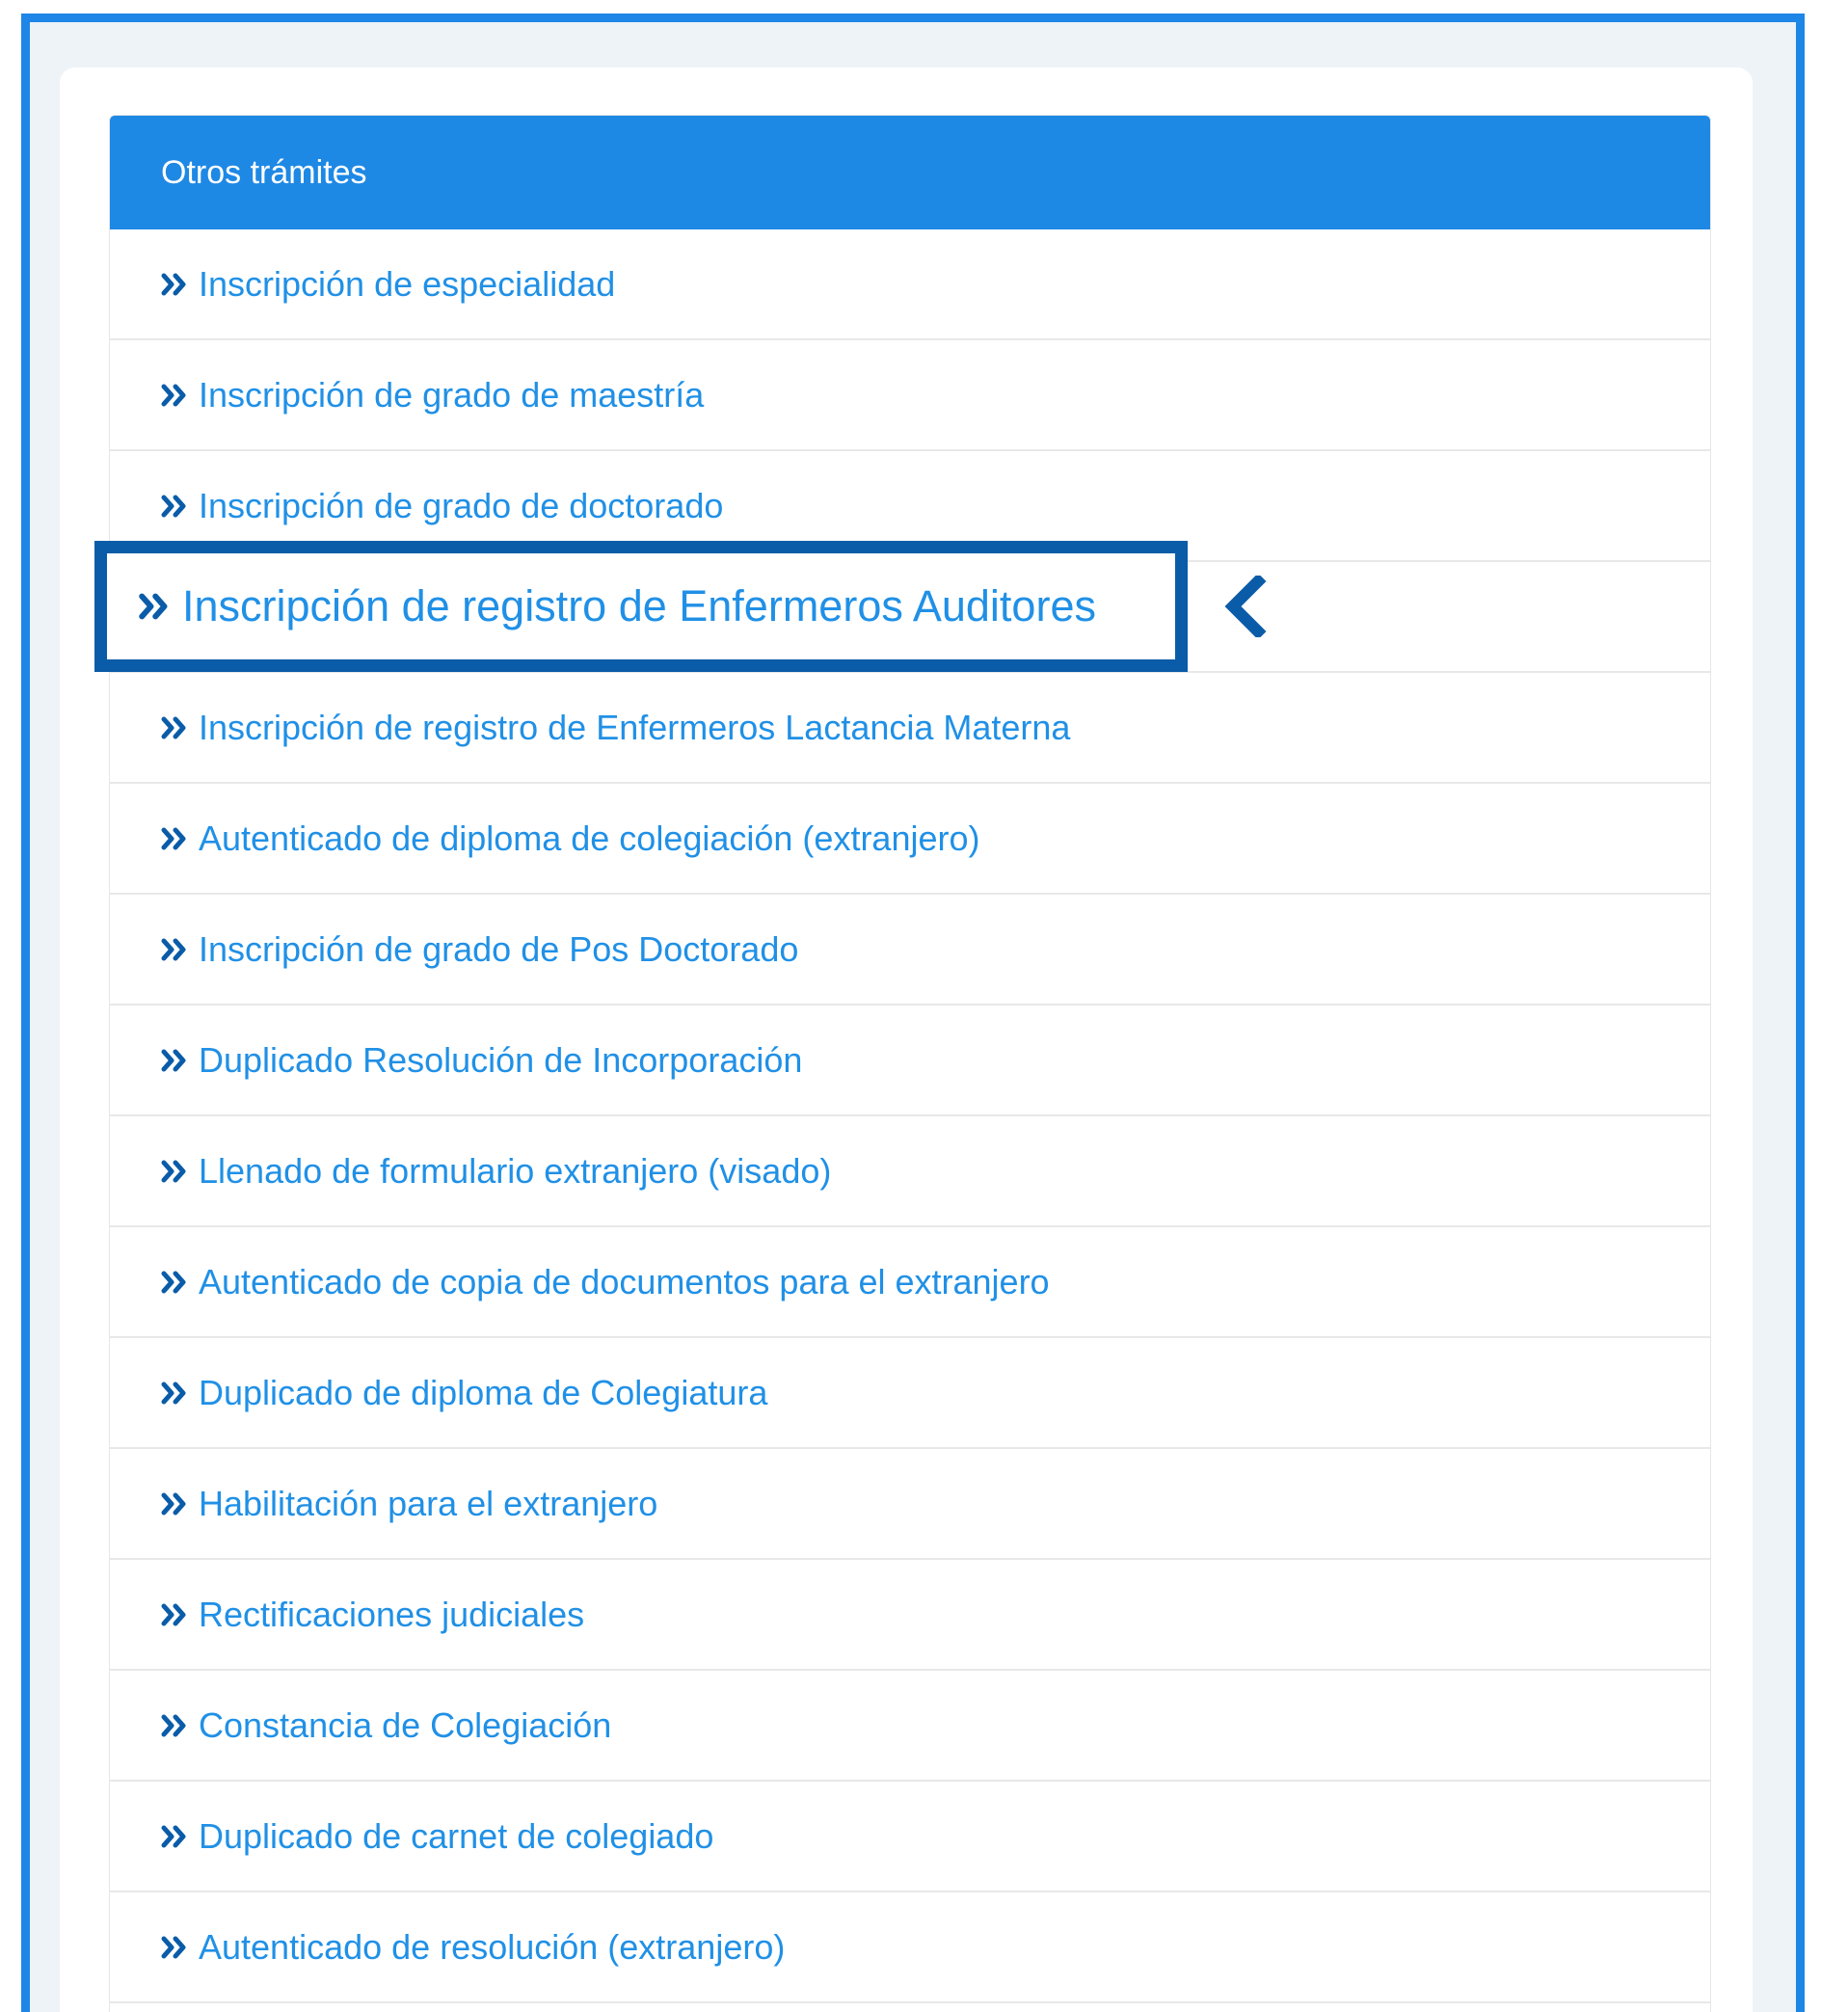 Image resolution: width=1848 pixels, height=2012 pixels. Describe the element at coordinates (484, 1392) in the screenshot. I see `tramite-link-label: Duplicado de diploma de Colegiatura` at that location.